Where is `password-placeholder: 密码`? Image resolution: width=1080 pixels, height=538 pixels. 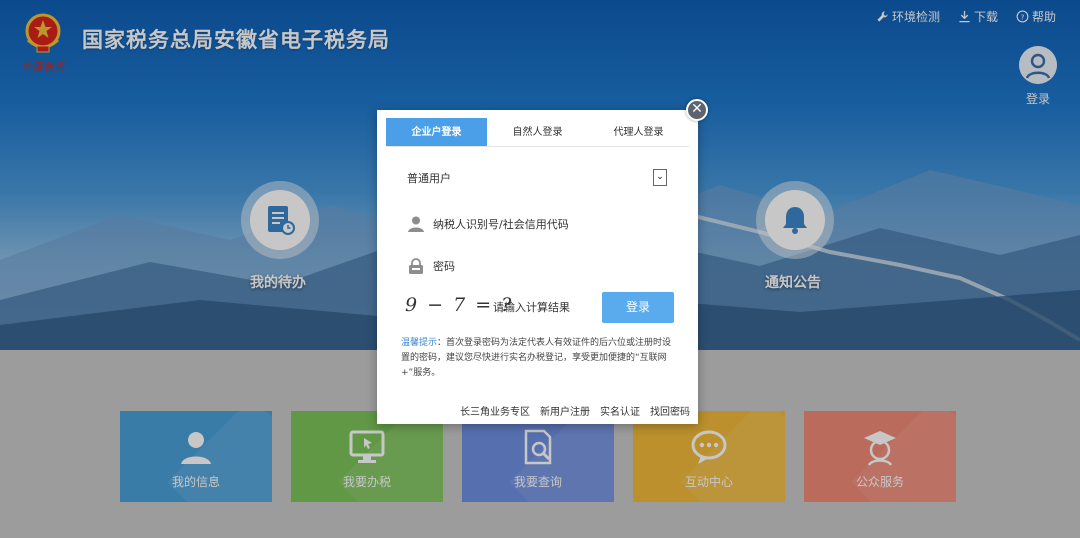 password-placeholder: 密码 is located at coordinates (444, 266).